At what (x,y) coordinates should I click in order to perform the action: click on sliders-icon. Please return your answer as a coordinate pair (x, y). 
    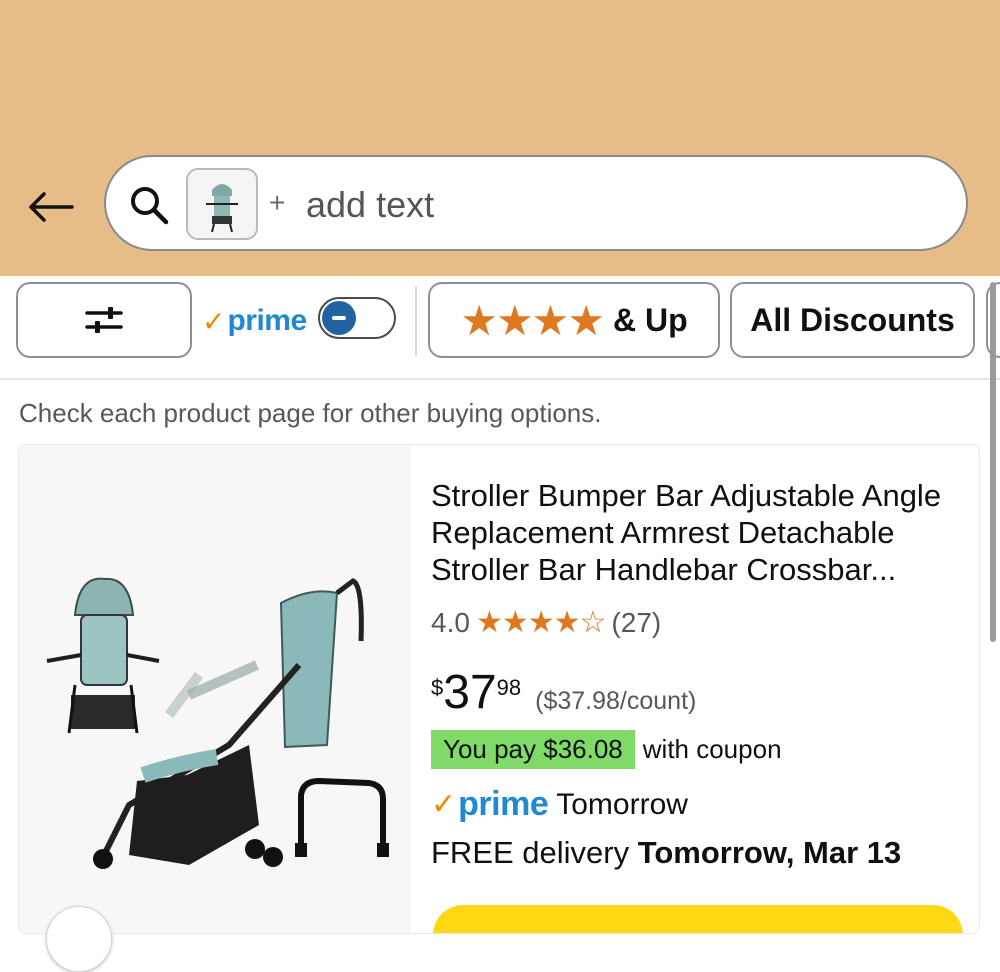
    Looking at the image, I should click on (104, 320).